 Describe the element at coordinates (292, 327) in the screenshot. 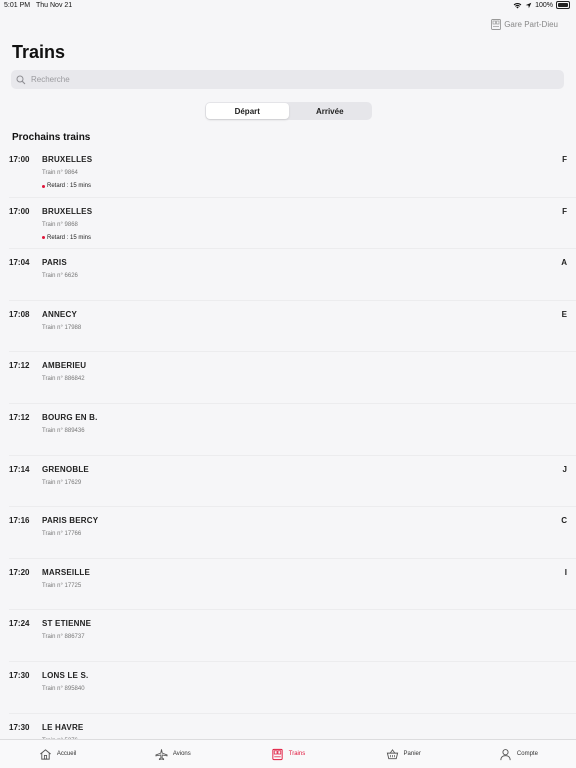

I see `train-row: 17:08 ANNECY Train n° 17988 E` at that location.